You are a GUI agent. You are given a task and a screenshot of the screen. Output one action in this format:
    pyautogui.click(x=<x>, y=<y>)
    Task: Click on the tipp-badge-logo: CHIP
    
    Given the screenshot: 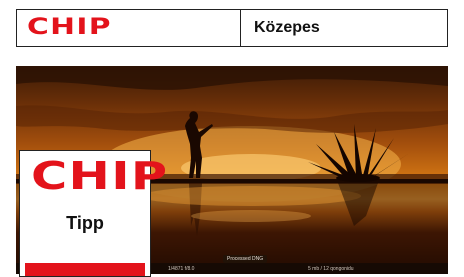 What is the action you would take?
    pyautogui.click(x=99, y=176)
    